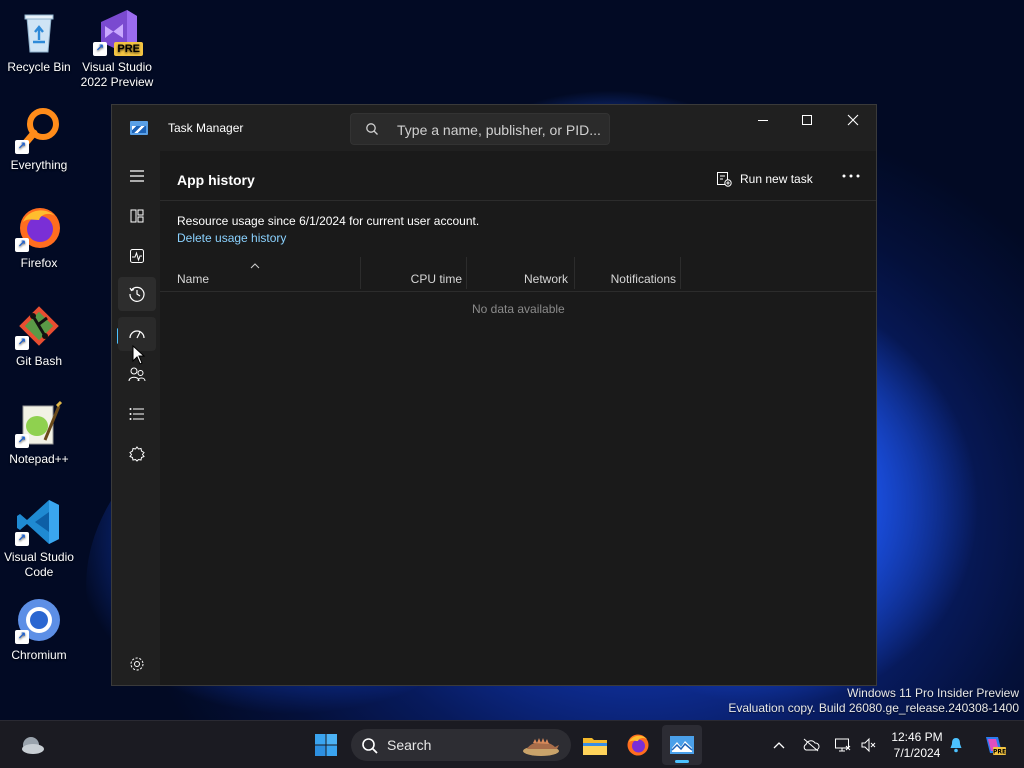 This screenshot has width=1024, height=768. I want to click on tray-volume, so click(869, 745).